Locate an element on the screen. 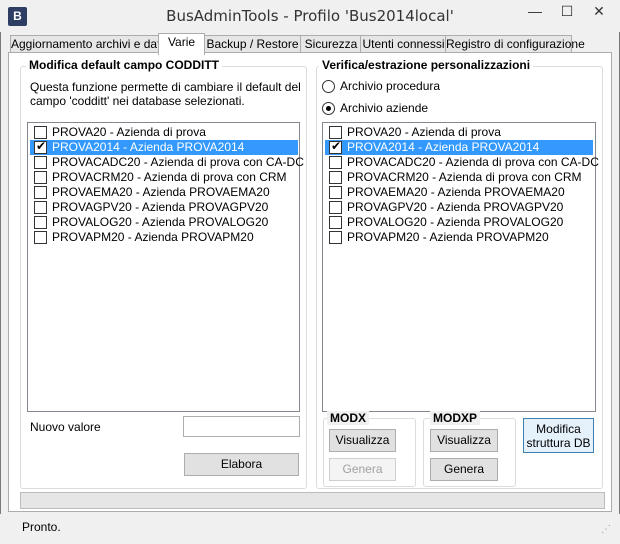  modxp-genera-button: Genera is located at coordinates (464, 469).